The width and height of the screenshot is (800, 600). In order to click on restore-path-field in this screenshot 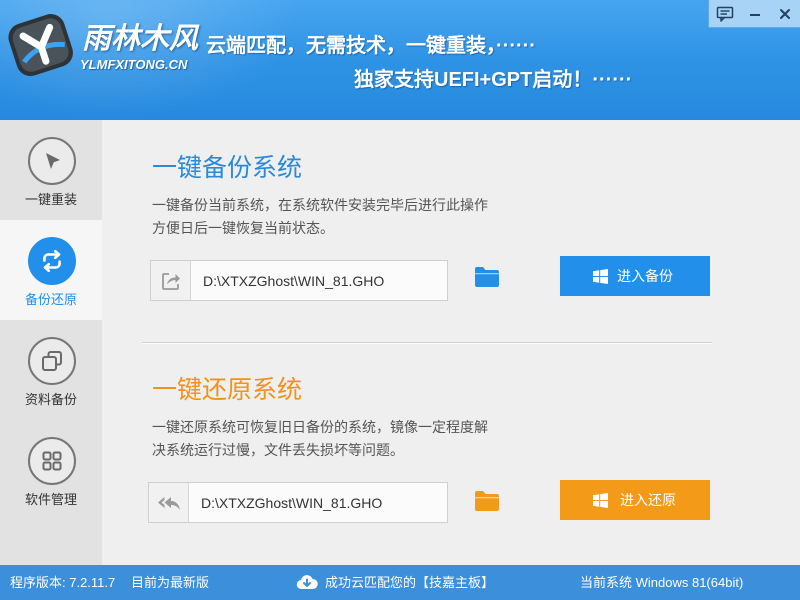, I will do `click(298, 502)`.